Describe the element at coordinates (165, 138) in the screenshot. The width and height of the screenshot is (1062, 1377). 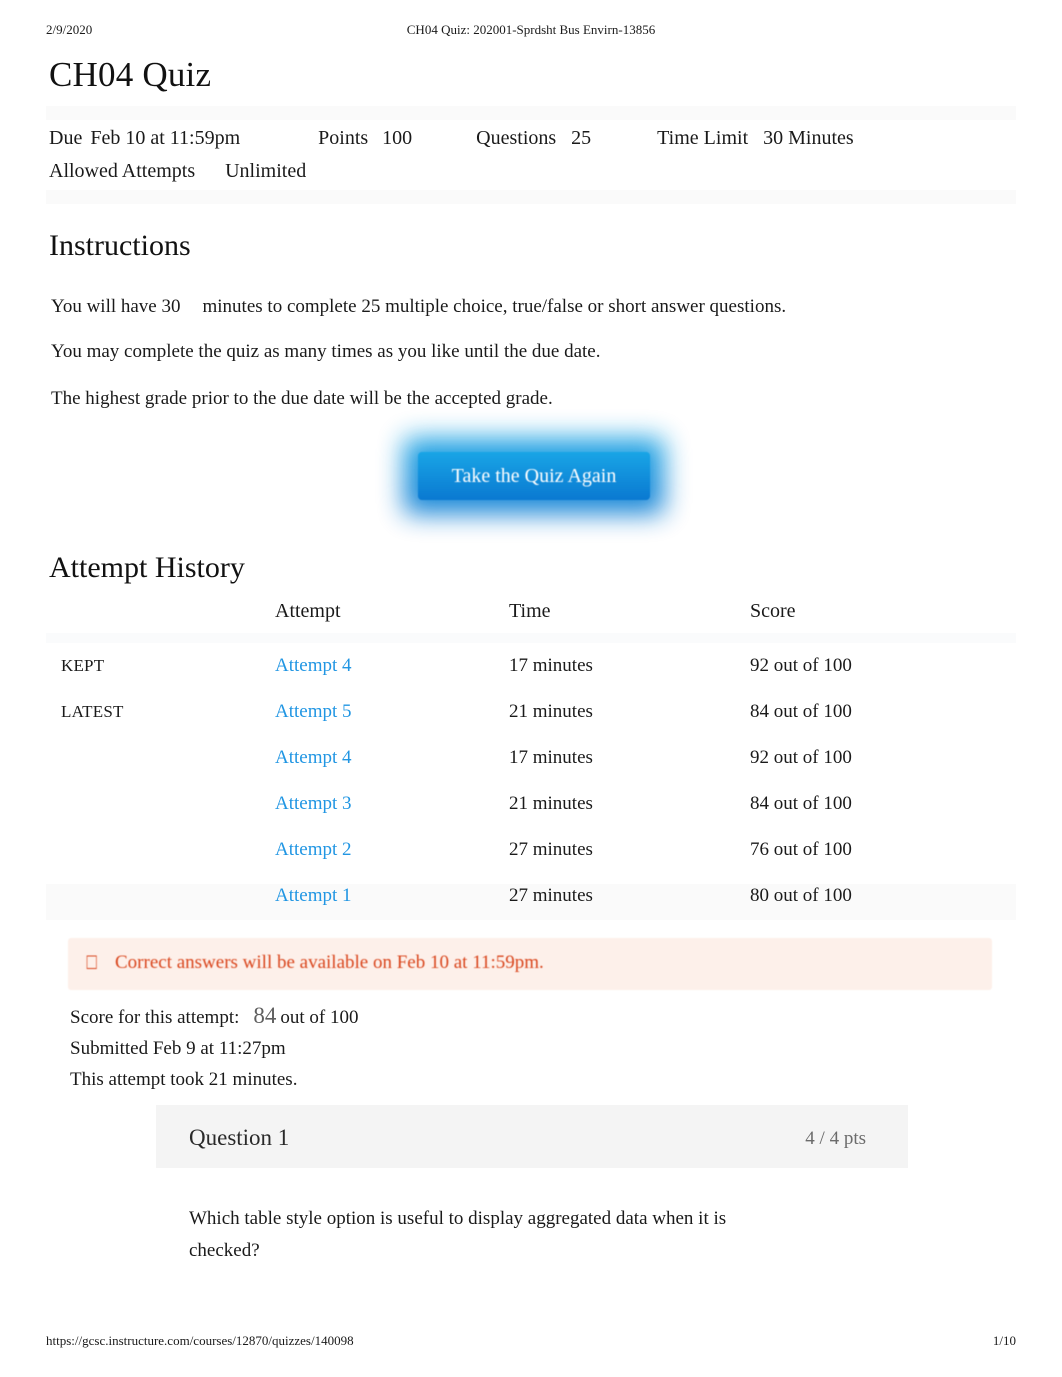
I see `due-value: Feb 10 at 11:59pm` at that location.